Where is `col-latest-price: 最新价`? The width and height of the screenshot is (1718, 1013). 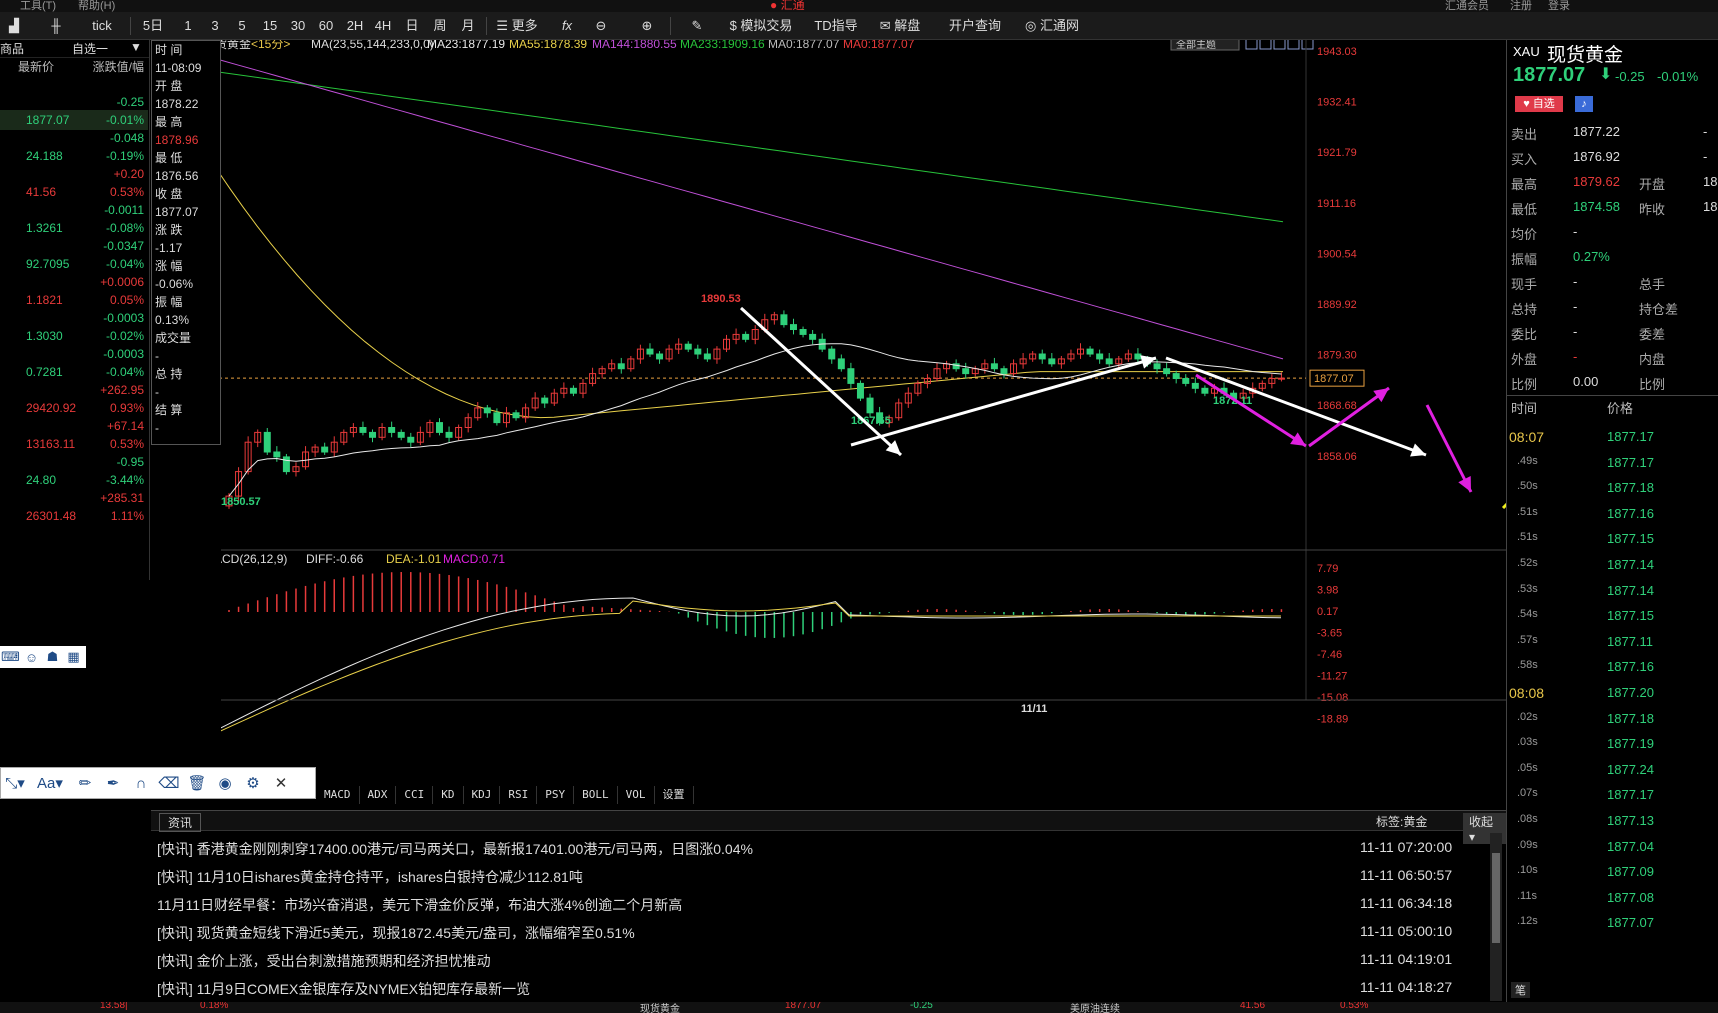 col-latest-price: 最新价 is located at coordinates (36, 68).